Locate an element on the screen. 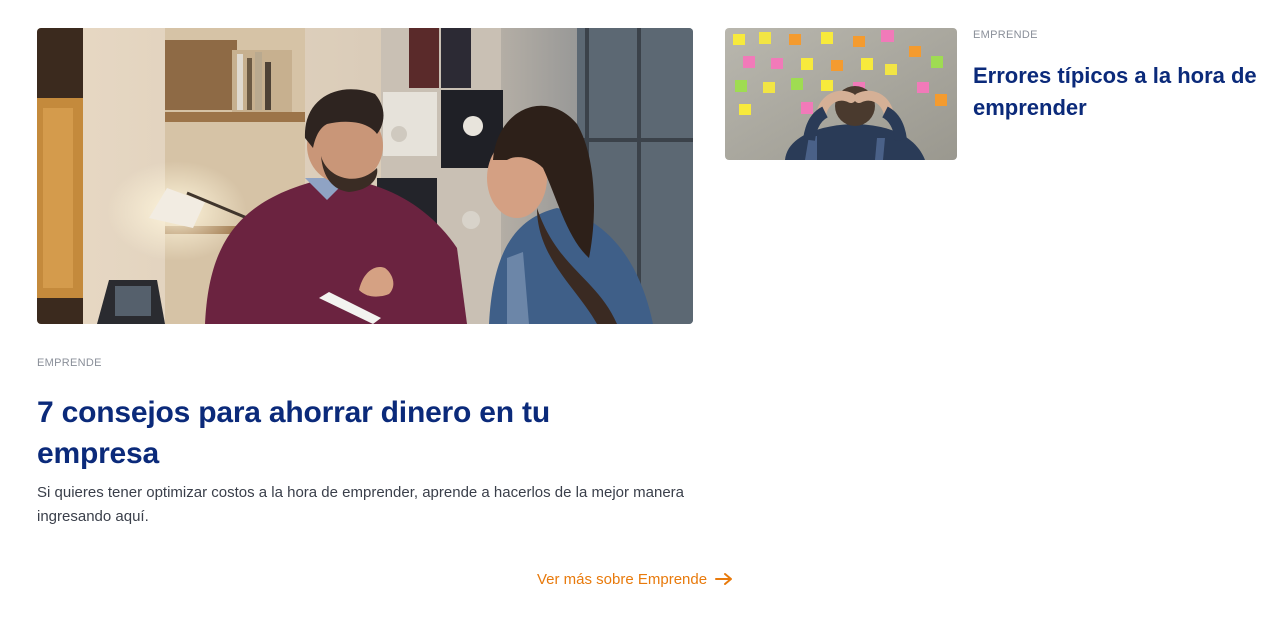  see-more-label: Ver más sobre Emprende is located at coordinates (622, 579).